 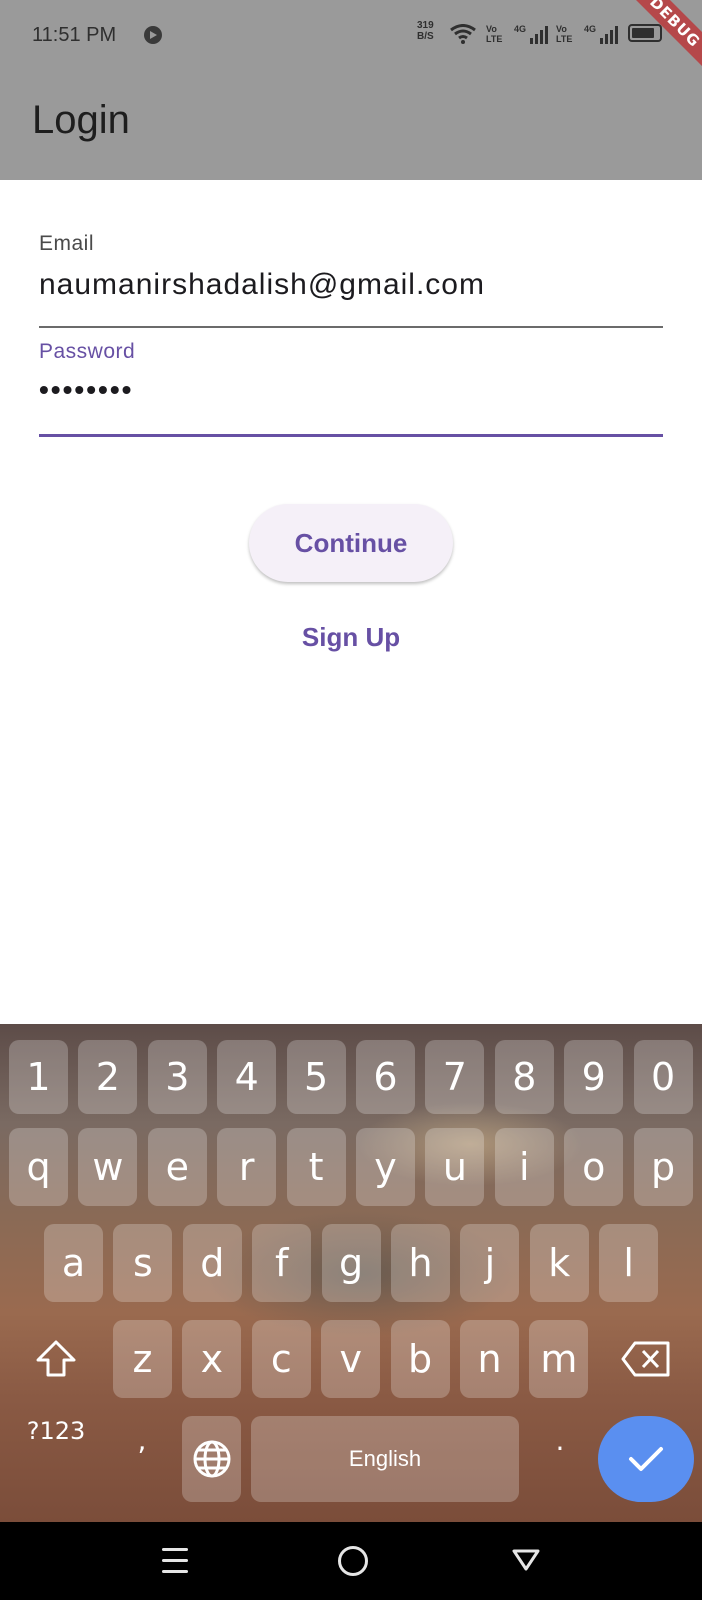 What do you see at coordinates (385, 1459) in the screenshot?
I see `space-key: English` at bounding box center [385, 1459].